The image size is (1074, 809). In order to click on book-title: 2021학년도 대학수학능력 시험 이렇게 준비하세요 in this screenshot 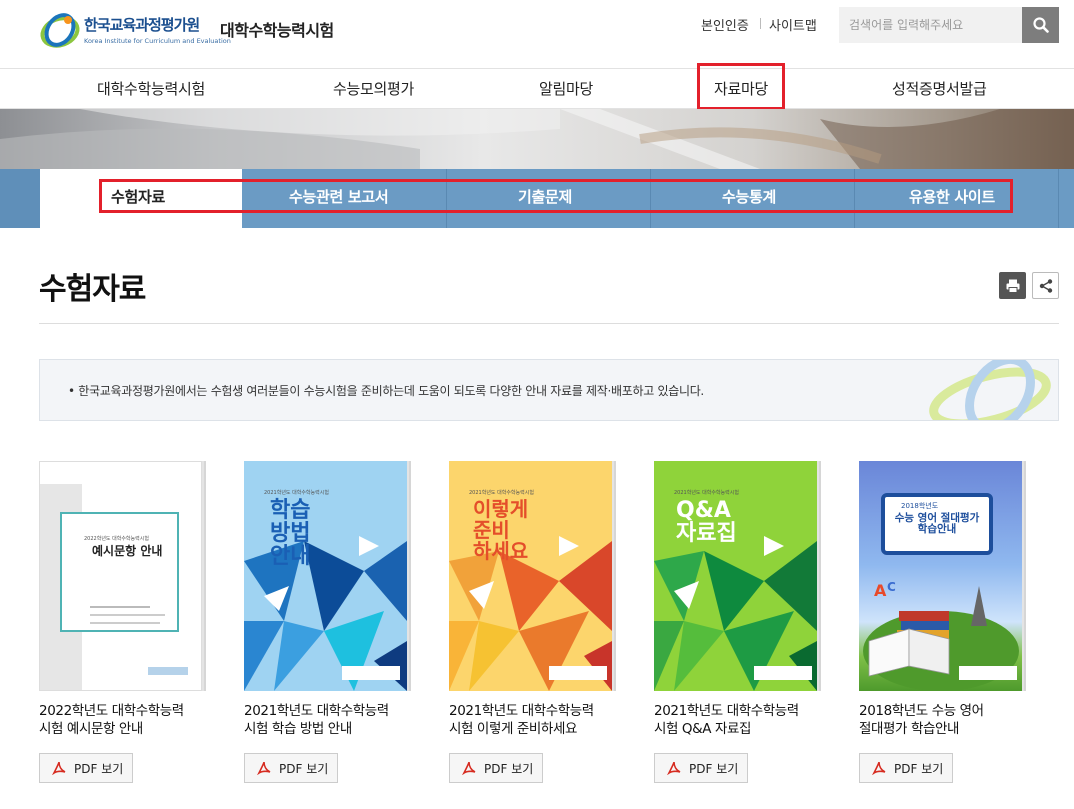, I will do `click(536, 720)`.